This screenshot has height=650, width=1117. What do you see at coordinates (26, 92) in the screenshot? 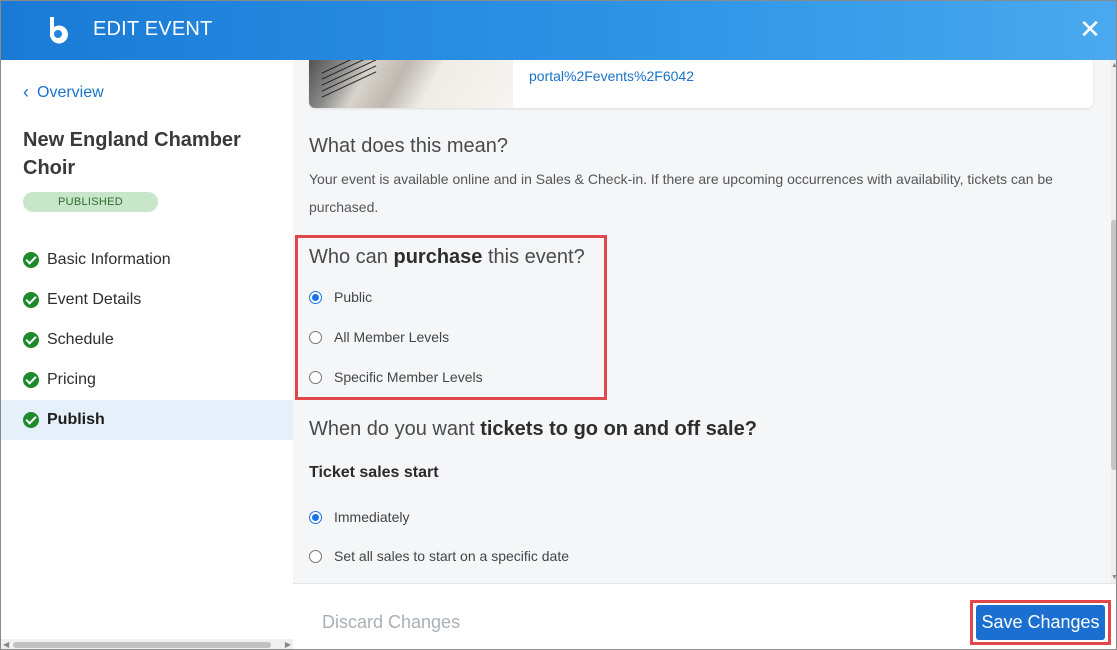
I see `chevron-left-icon: ‹` at bounding box center [26, 92].